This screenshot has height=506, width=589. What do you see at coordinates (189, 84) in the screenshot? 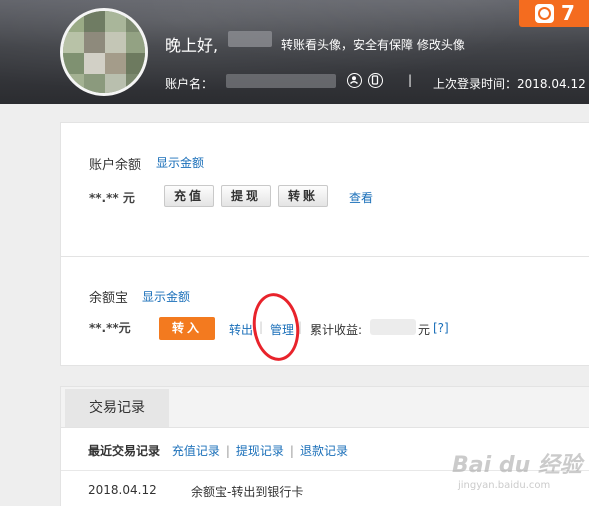
I see `account-name-label: 账户名：` at bounding box center [189, 84].